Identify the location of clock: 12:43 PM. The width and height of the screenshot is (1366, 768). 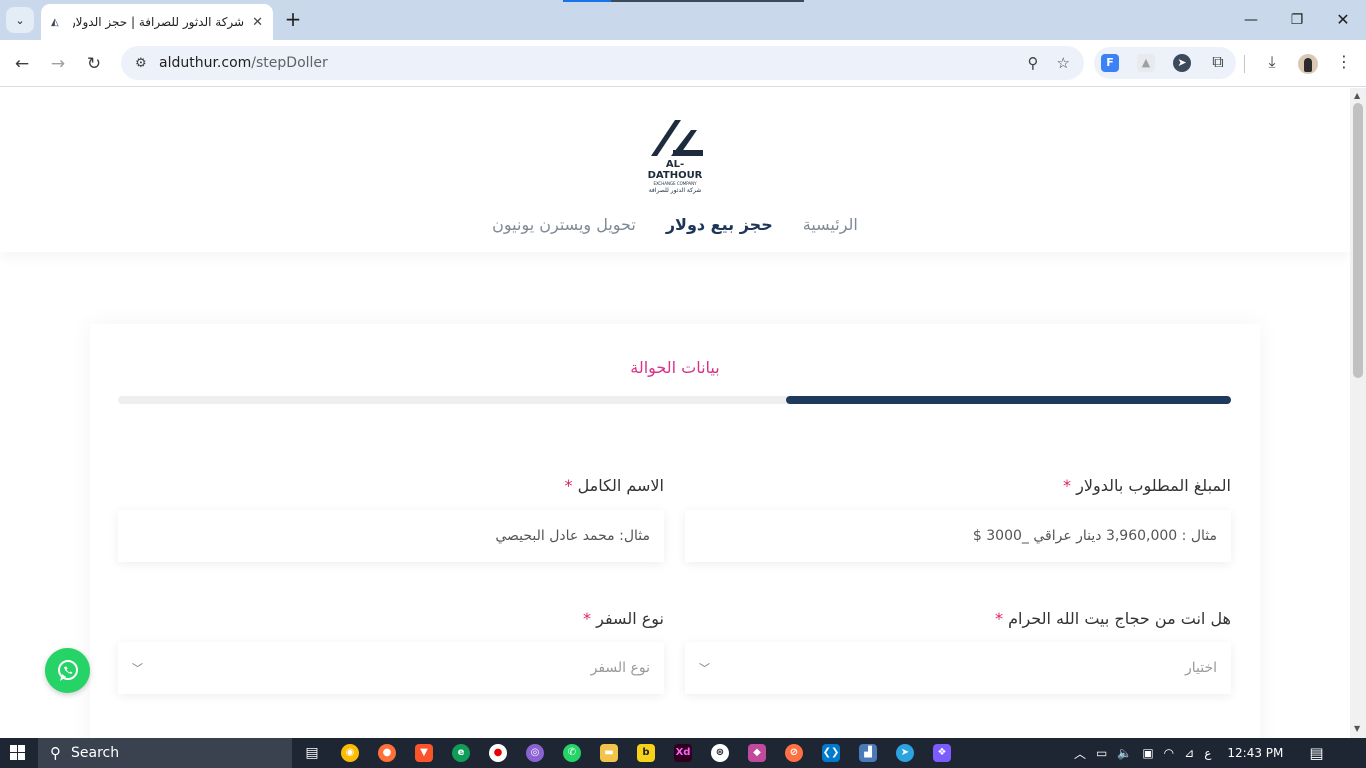
(1255, 753).